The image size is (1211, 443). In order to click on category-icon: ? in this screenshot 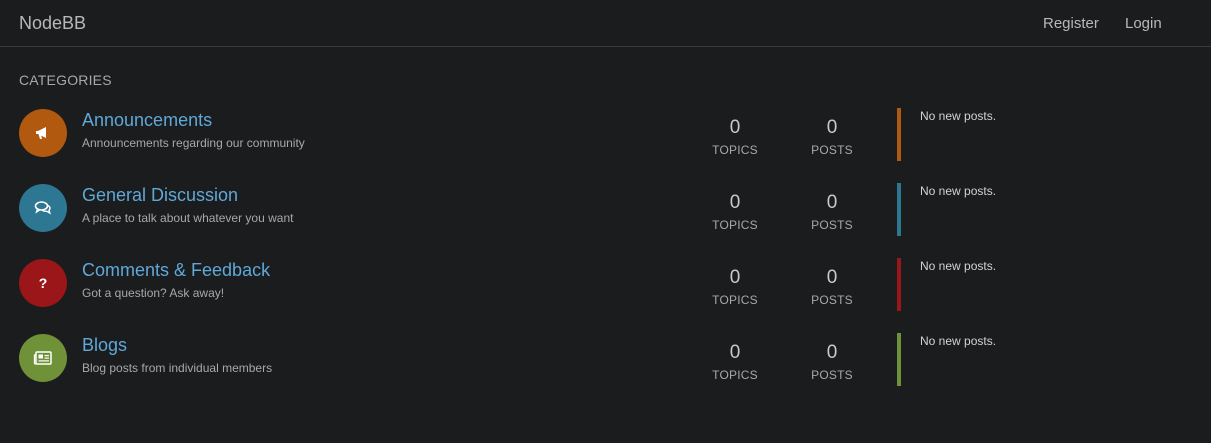, I will do `click(43, 283)`.